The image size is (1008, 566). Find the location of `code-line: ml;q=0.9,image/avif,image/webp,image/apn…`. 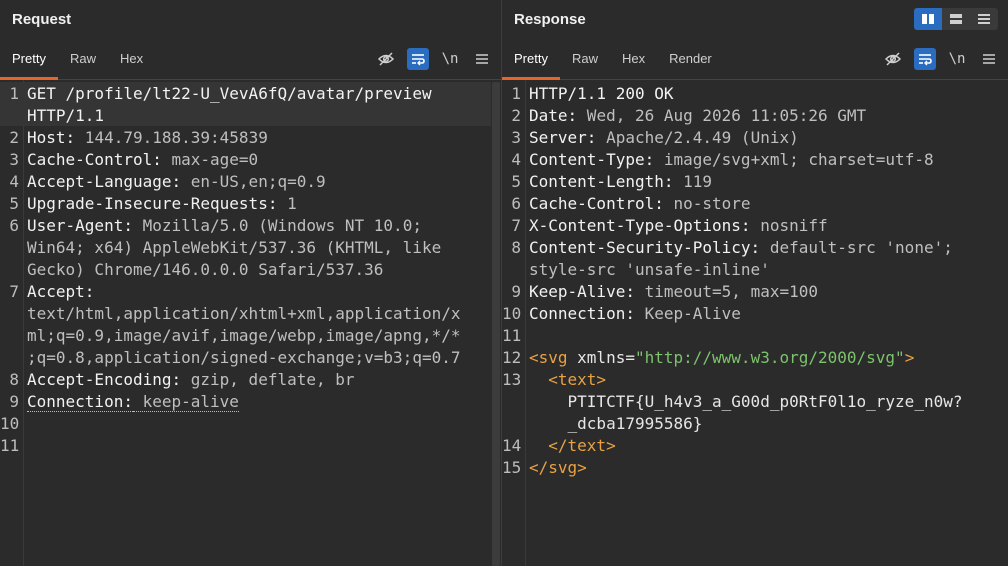

code-line: ml;q=0.9,image/avif,image/webp,image/apn… is located at coordinates (250, 335).